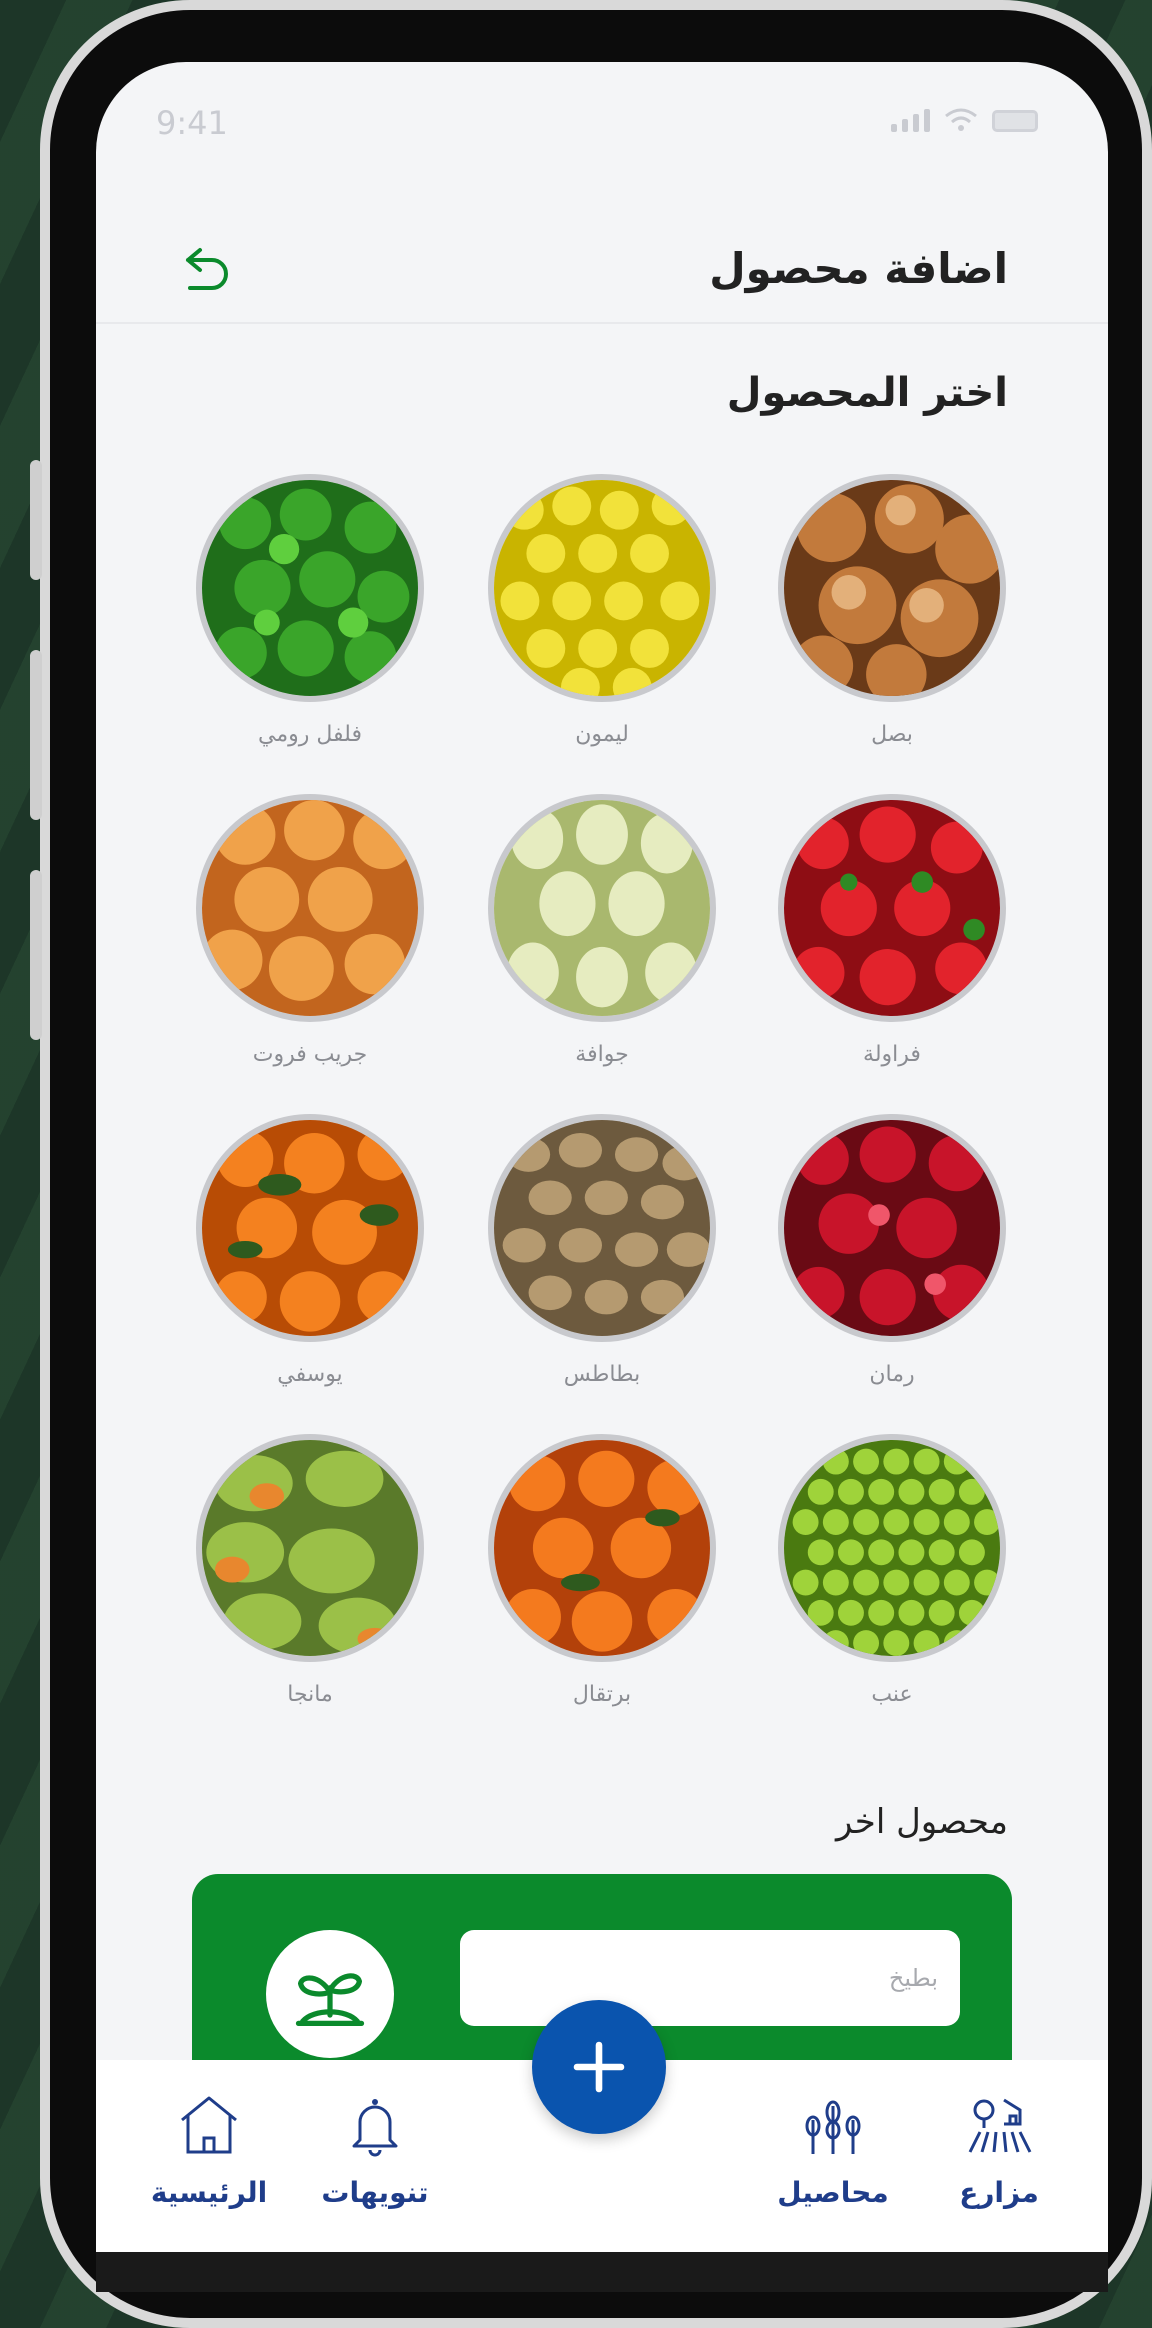 Image resolution: width=1152 pixels, height=2328 pixels. Describe the element at coordinates (833, 2192) in the screenshot. I see `tab-crops-label: محاصيل` at that location.